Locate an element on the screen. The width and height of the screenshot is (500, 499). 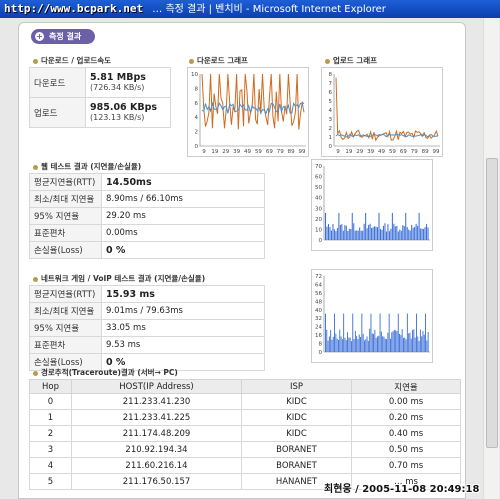
traceroute-title: 경로추적(Traceroute)결과 (서버→ PC) is located at coordinates (105, 372).